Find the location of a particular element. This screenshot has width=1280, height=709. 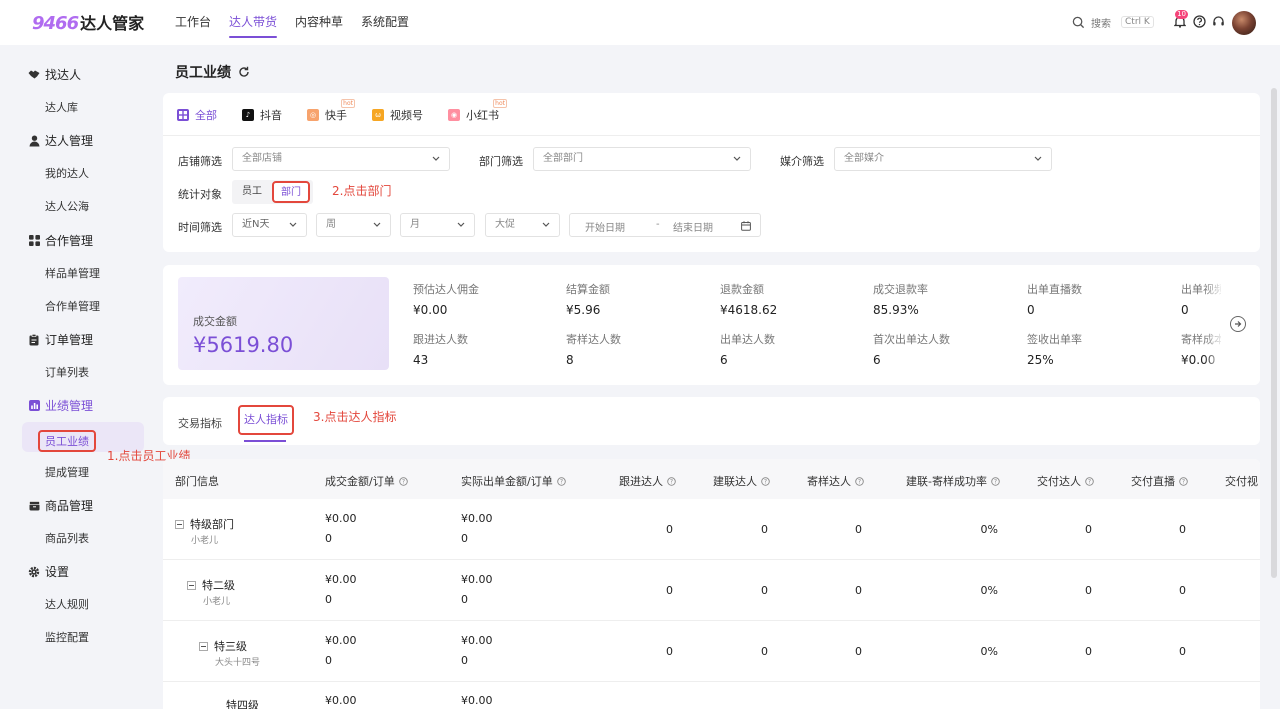

table-row: 特二级 小老儿 ¥0.00 0 ¥0.00 0 0 0 0 0% 0 0 is located at coordinates (711, 590).